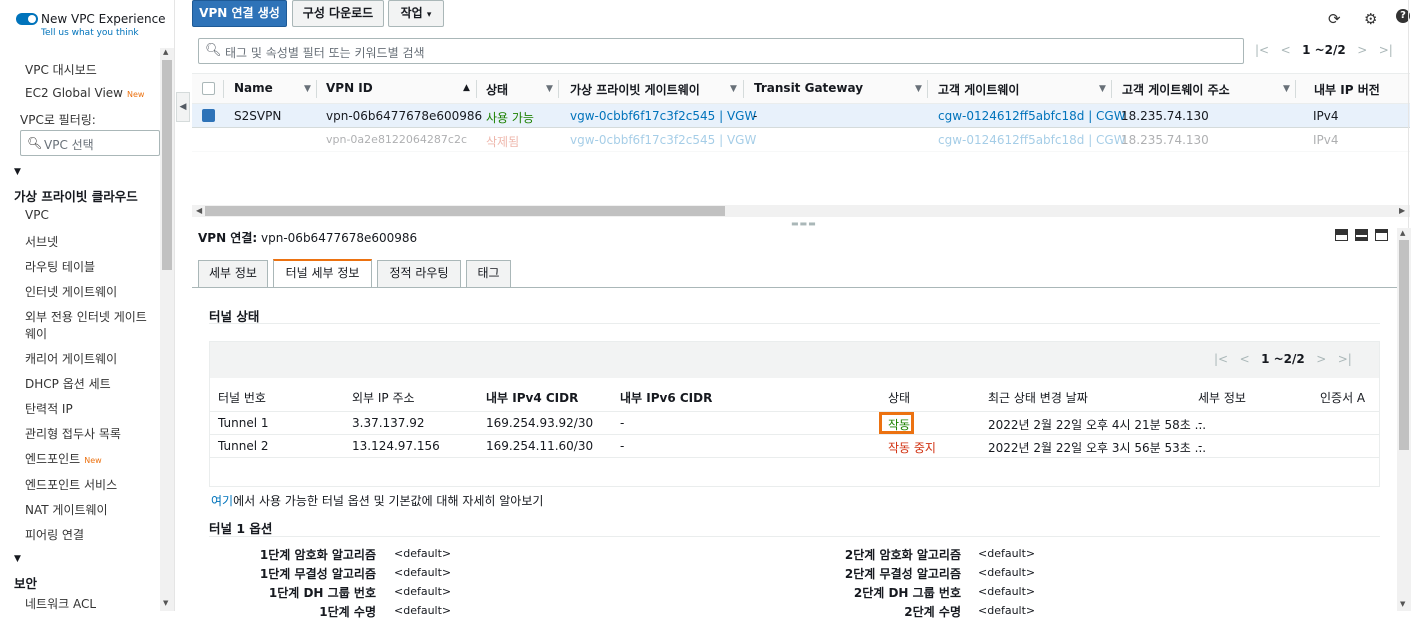 Image resolution: width=1425 pixels, height=620 pixels. What do you see at coordinates (419, 273) in the screenshot?
I see `tab-static-routes: 정적 라우팅` at bounding box center [419, 273].